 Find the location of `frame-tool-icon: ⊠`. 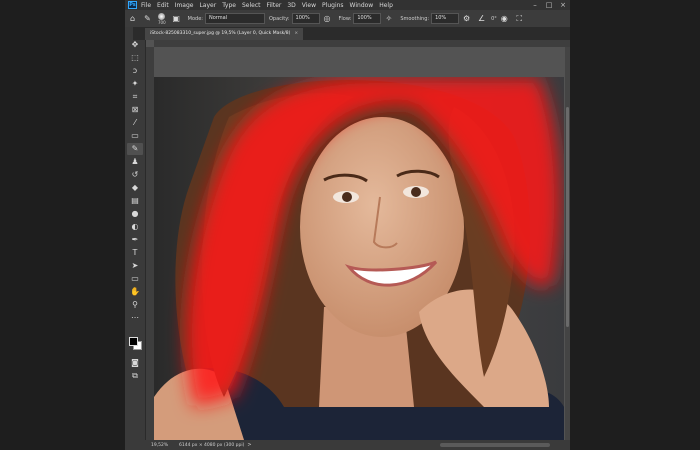

frame-tool-icon: ⊠ is located at coordinates (135, 110).